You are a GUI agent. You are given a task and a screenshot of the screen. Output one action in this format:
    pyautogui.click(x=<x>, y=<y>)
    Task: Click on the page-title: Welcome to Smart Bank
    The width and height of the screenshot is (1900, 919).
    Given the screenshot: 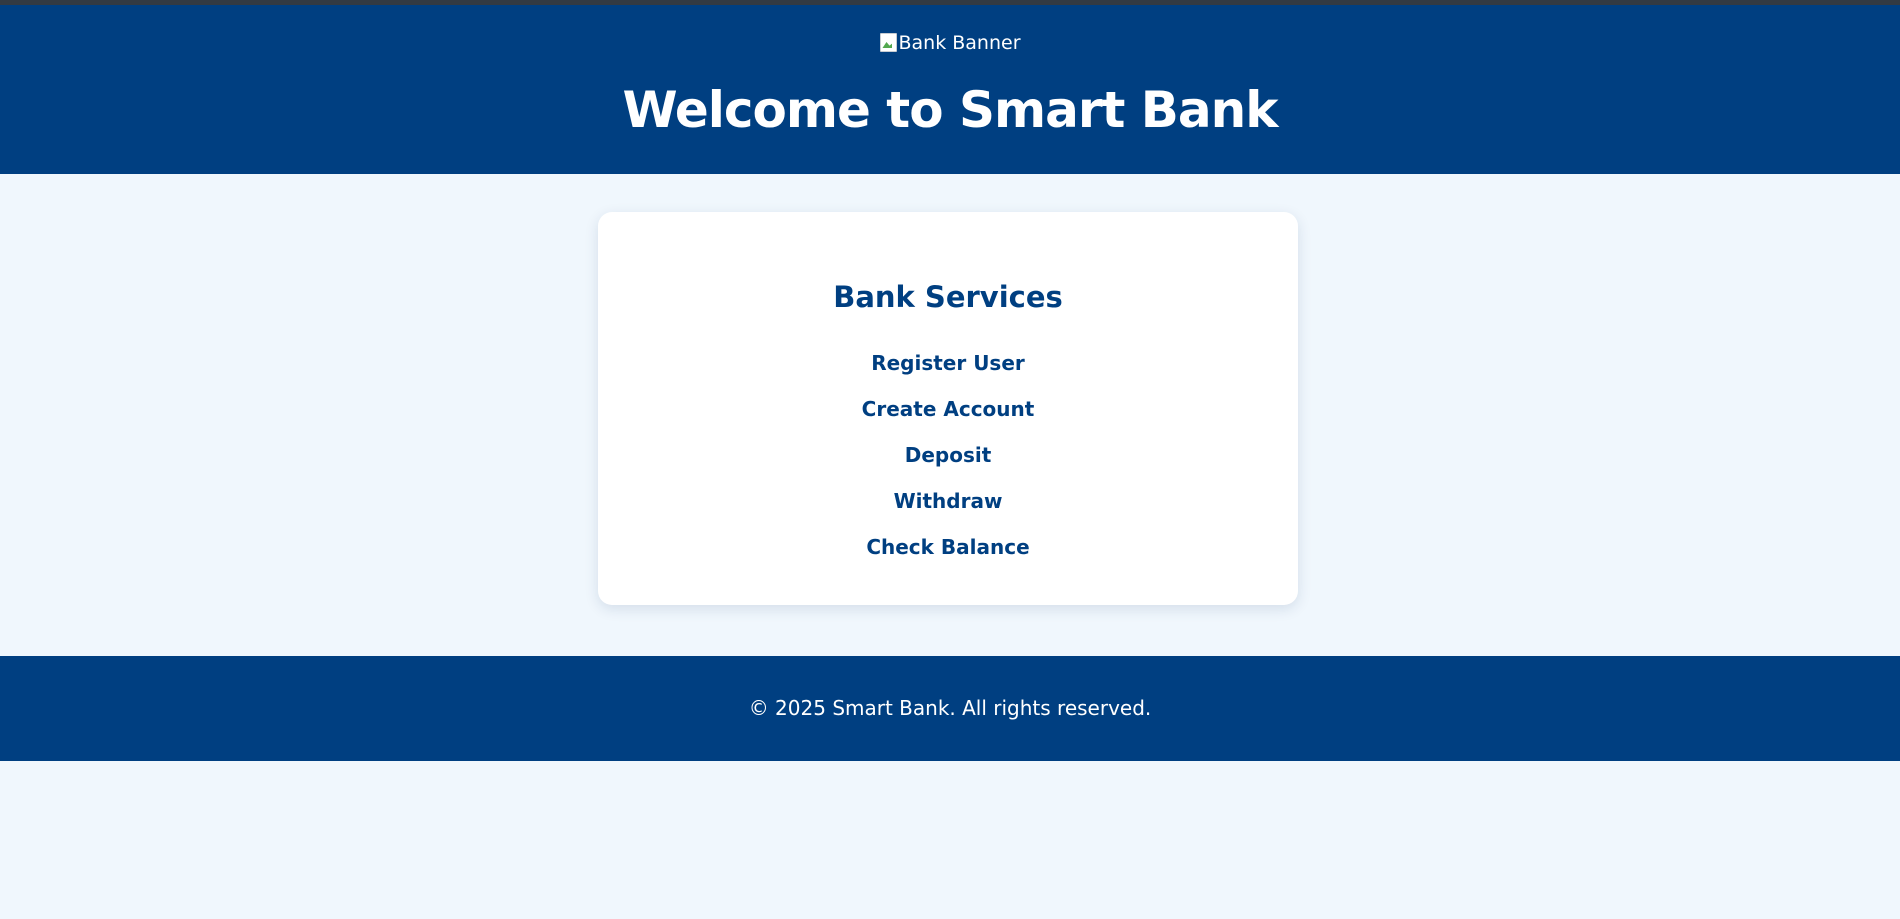 What is the action you would take?
    pyautogui.click(x=950, y=110)
    